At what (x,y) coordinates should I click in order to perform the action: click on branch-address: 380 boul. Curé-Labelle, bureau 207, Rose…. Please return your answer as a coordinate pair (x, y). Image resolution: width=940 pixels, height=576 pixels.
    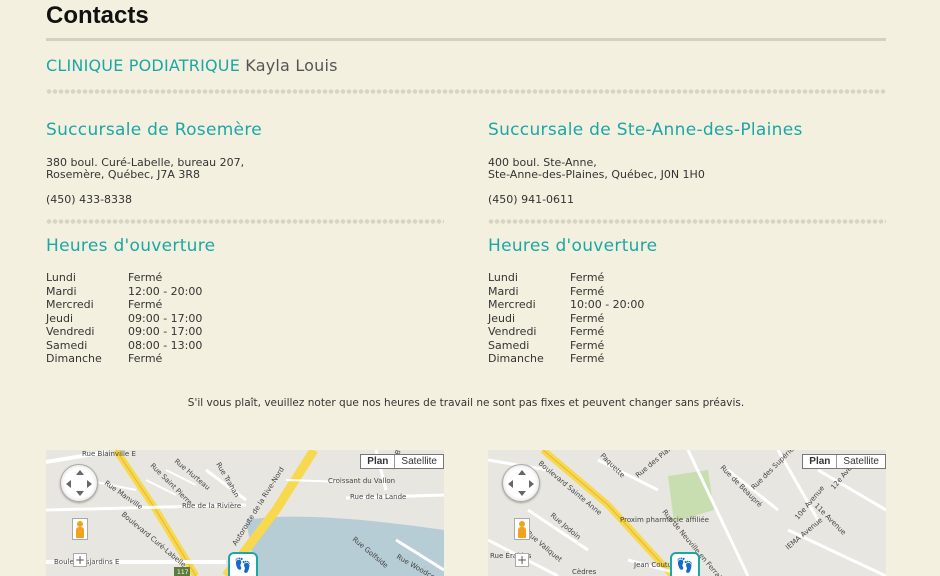
    Looking at the image, I should click on (245, 169).